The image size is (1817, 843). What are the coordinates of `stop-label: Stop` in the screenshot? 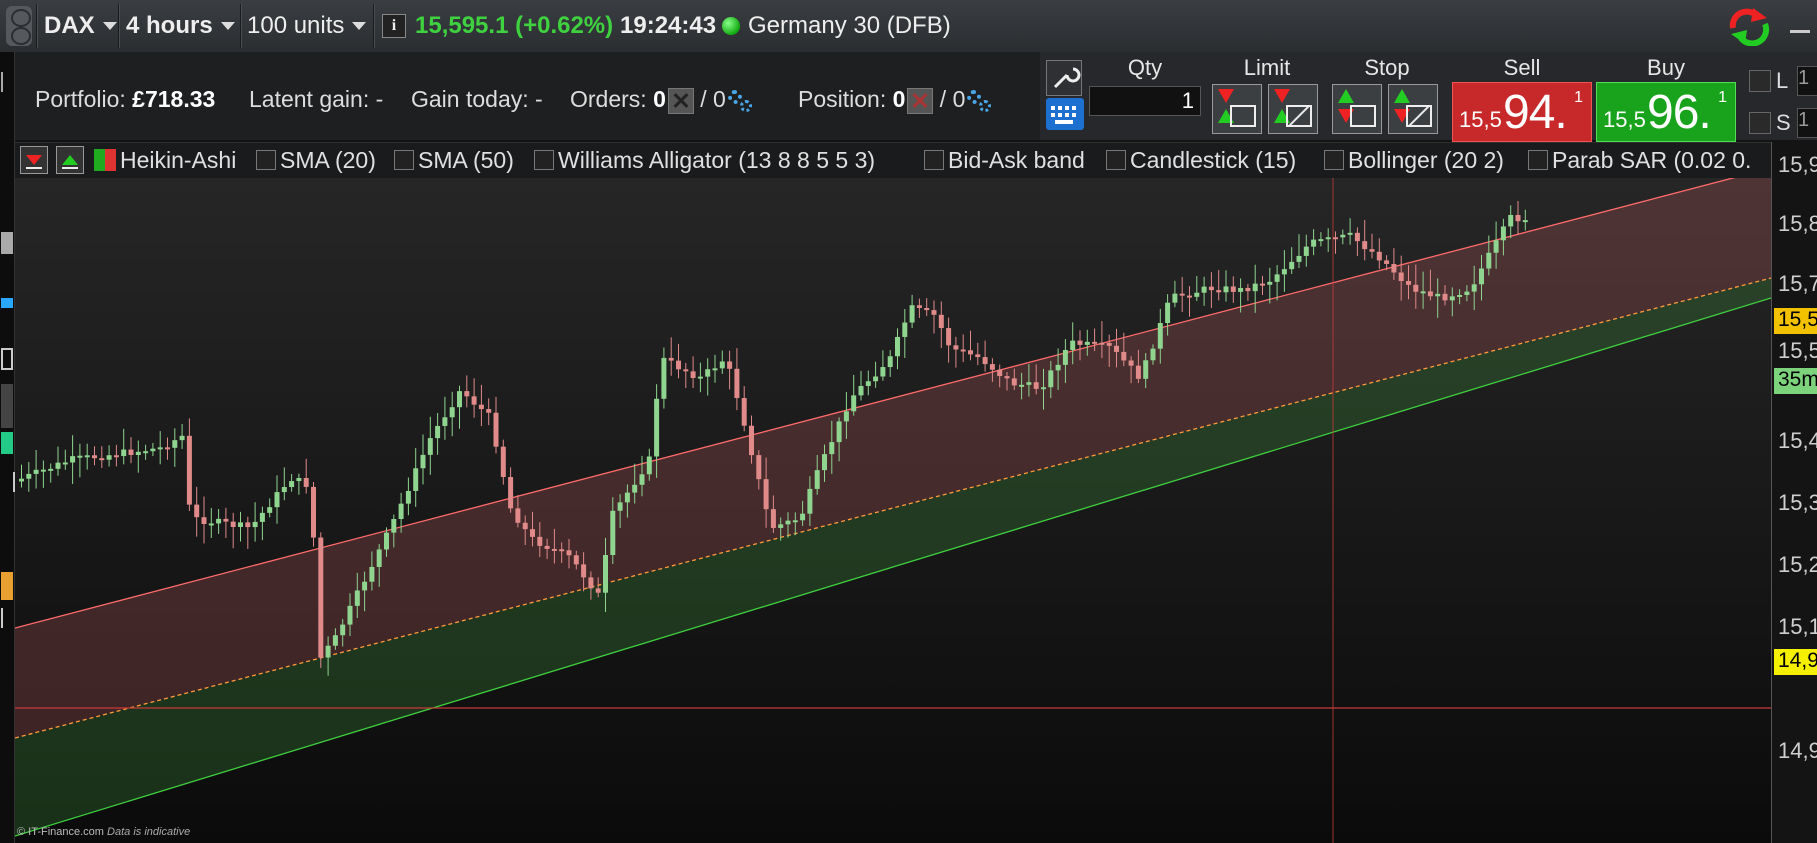 It's located at (1387, 67).